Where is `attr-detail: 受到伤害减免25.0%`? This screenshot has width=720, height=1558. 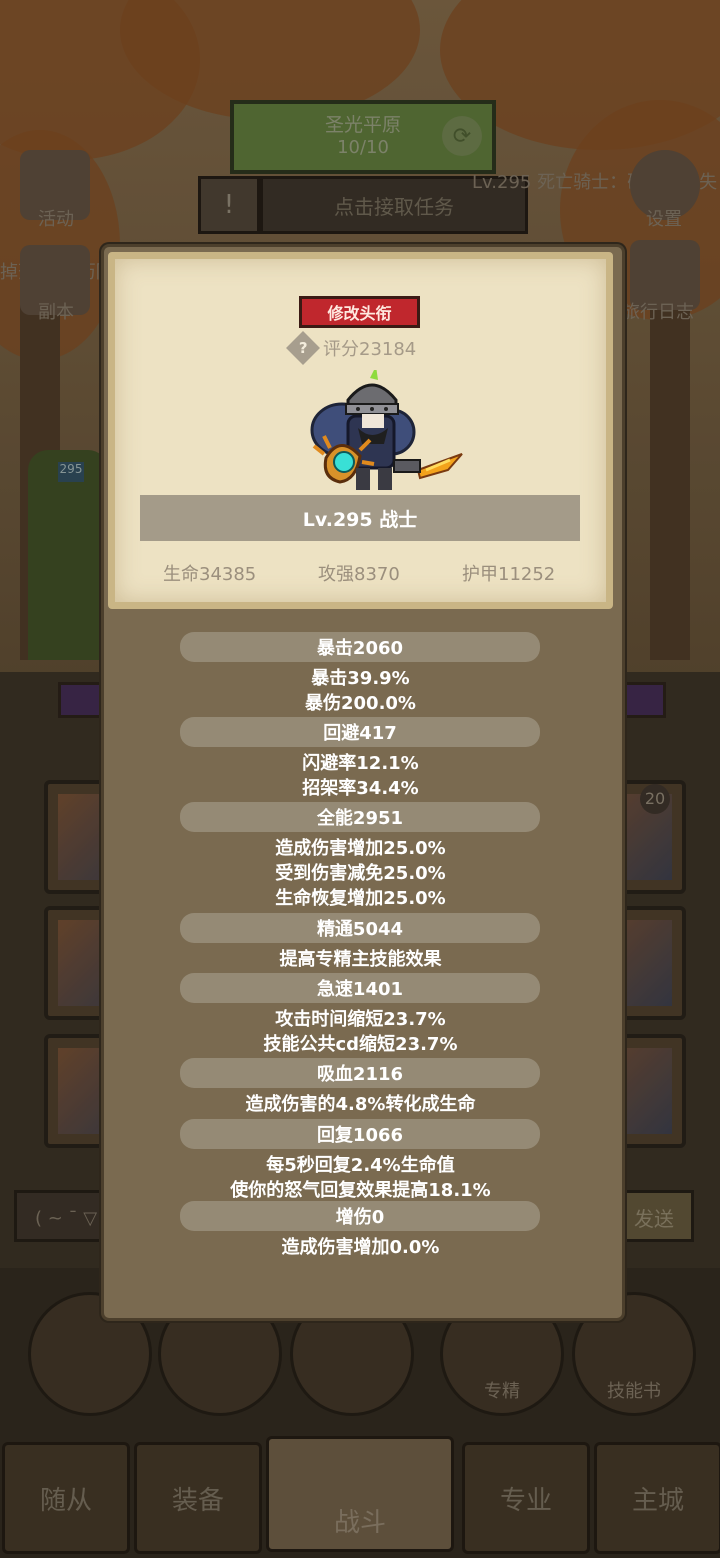
attr-detail: 受到伤害减免25.0% is located at coordinates (360, 873).